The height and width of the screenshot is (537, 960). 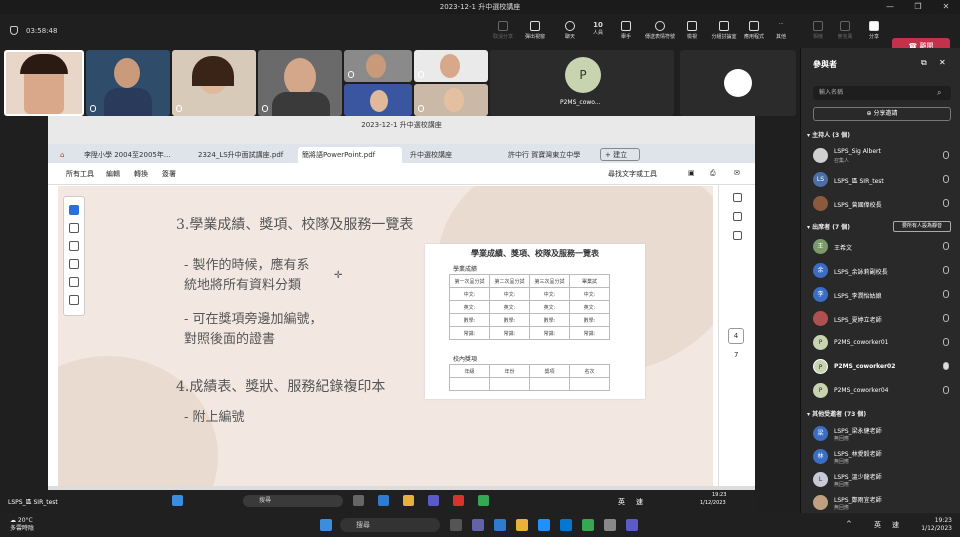 What do you see at coordinates (781, 30) in the screenshot?
I see `more-button: ··· 其他` at bounding box center [781, 30].